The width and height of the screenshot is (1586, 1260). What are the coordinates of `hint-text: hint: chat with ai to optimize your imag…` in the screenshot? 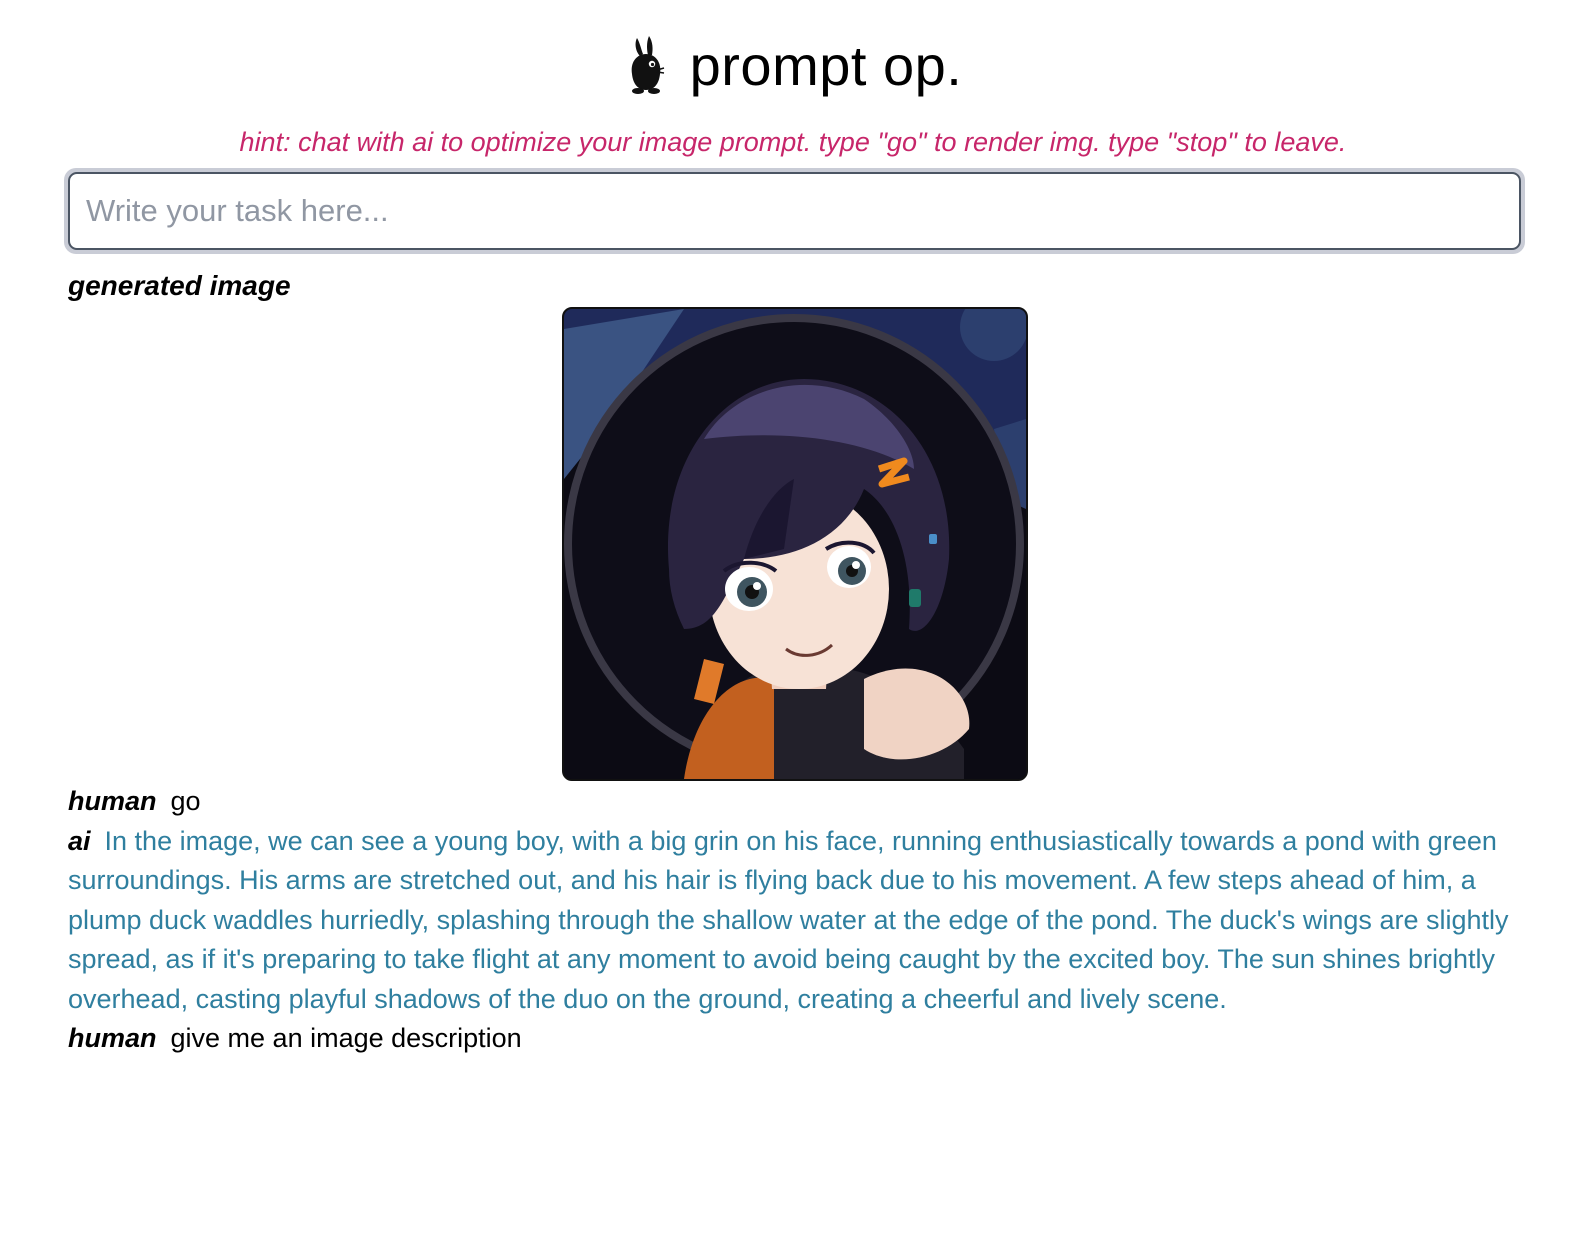 It's located at (793, 142).